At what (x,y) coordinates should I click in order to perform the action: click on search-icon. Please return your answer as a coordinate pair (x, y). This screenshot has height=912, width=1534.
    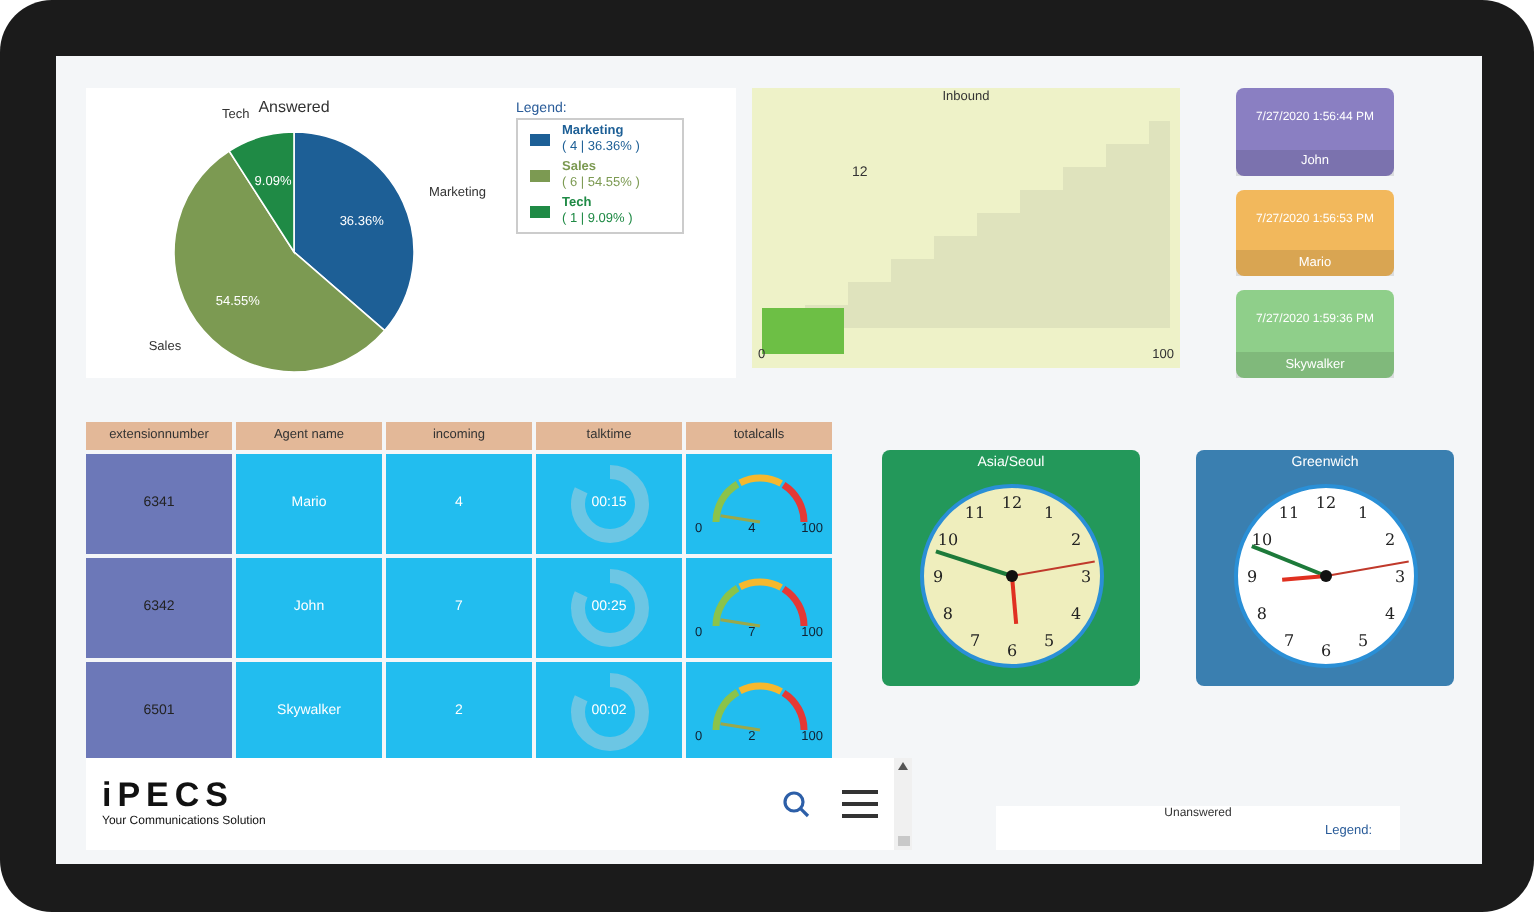
    Looking at the image, I should click on (796, 804).